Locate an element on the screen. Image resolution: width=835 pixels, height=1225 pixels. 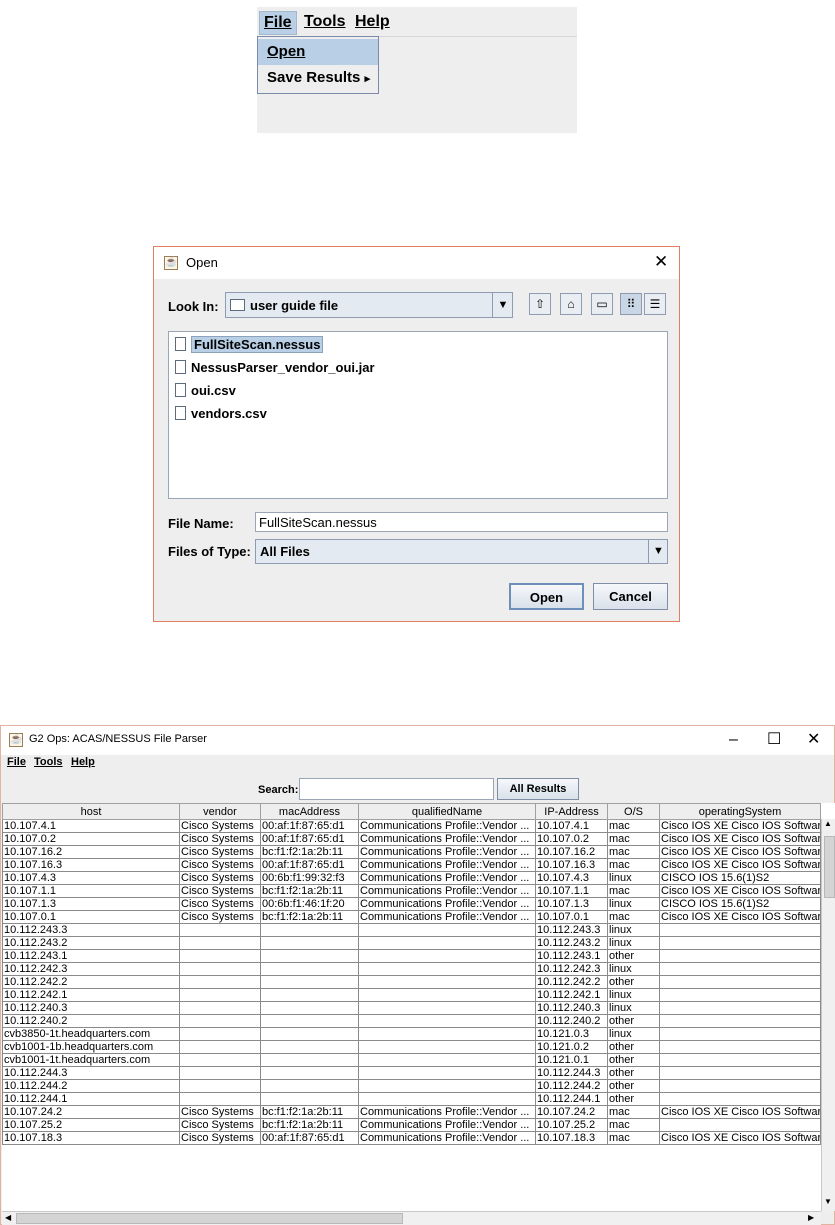
dialog-title-bar: ☕ Open ✕ is located at coordinates (416, 263).